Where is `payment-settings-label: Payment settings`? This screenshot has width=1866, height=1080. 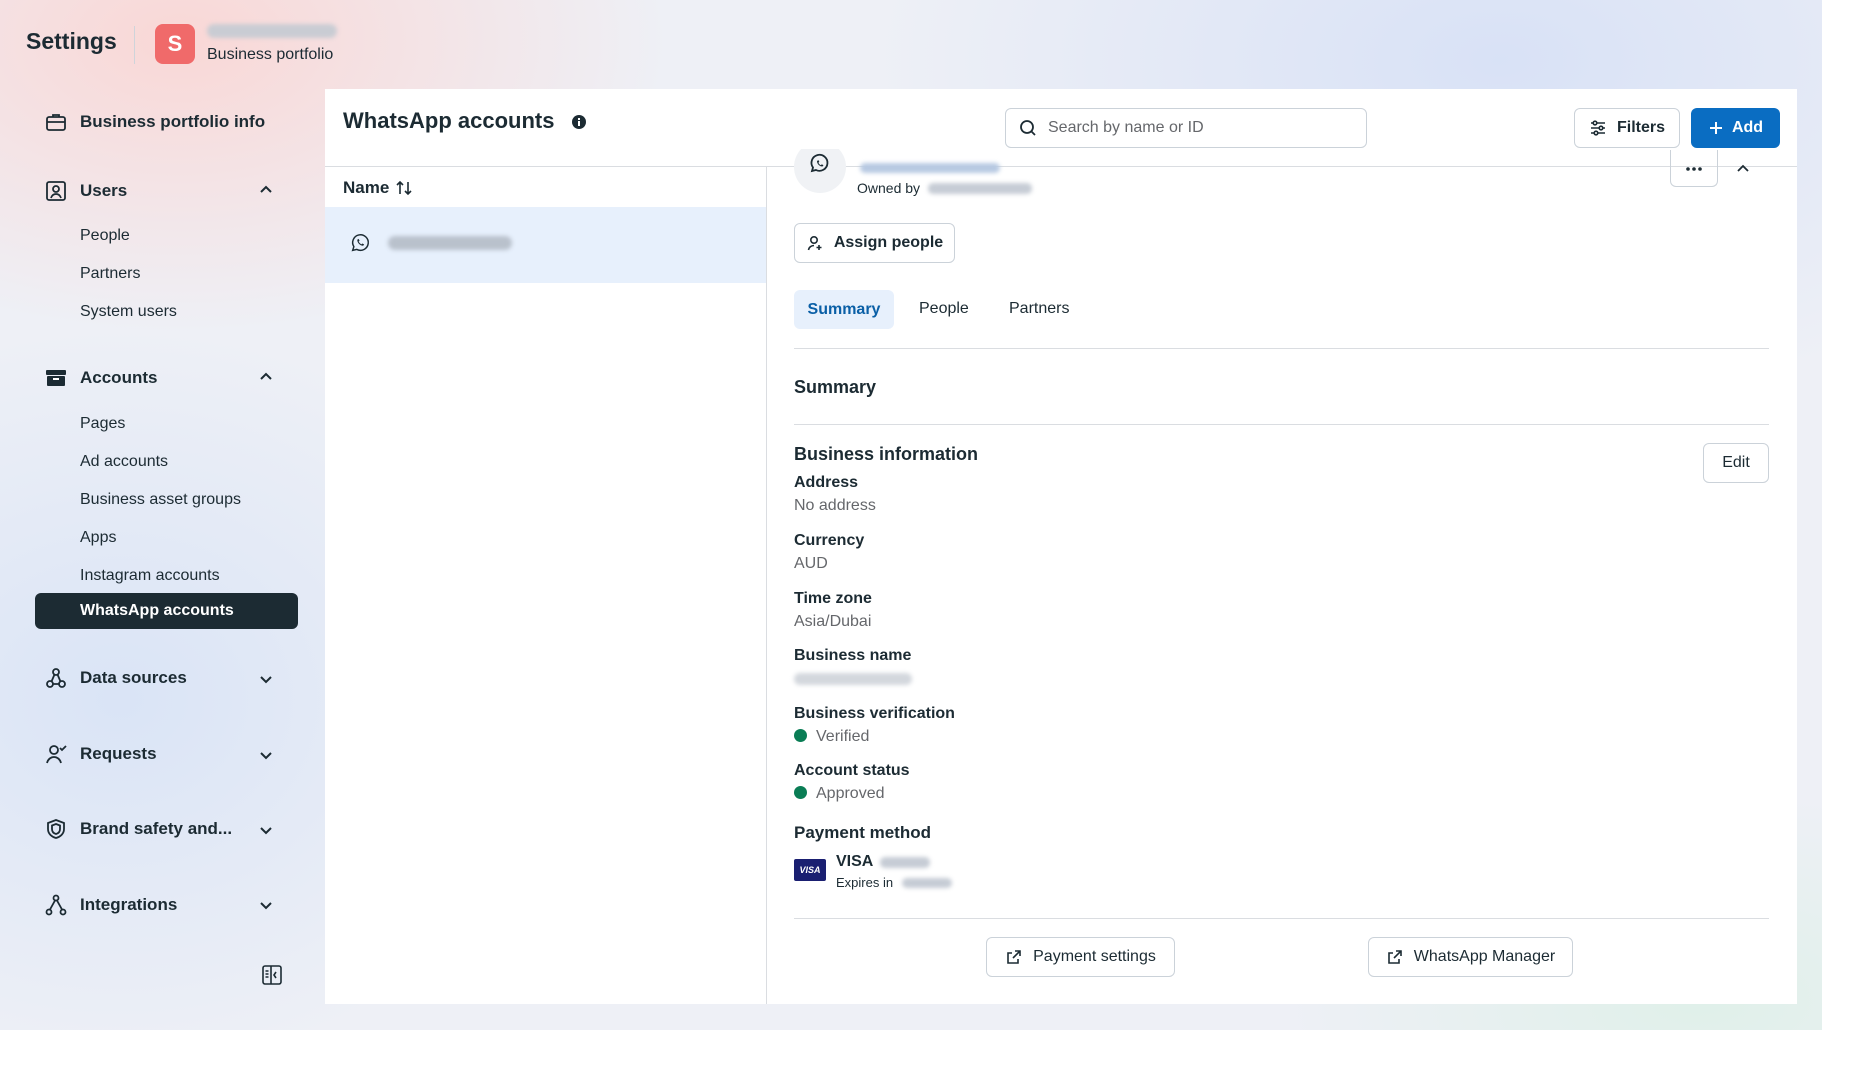 payment-settings-label: Payment settings is located at coordinates (1094, 956).